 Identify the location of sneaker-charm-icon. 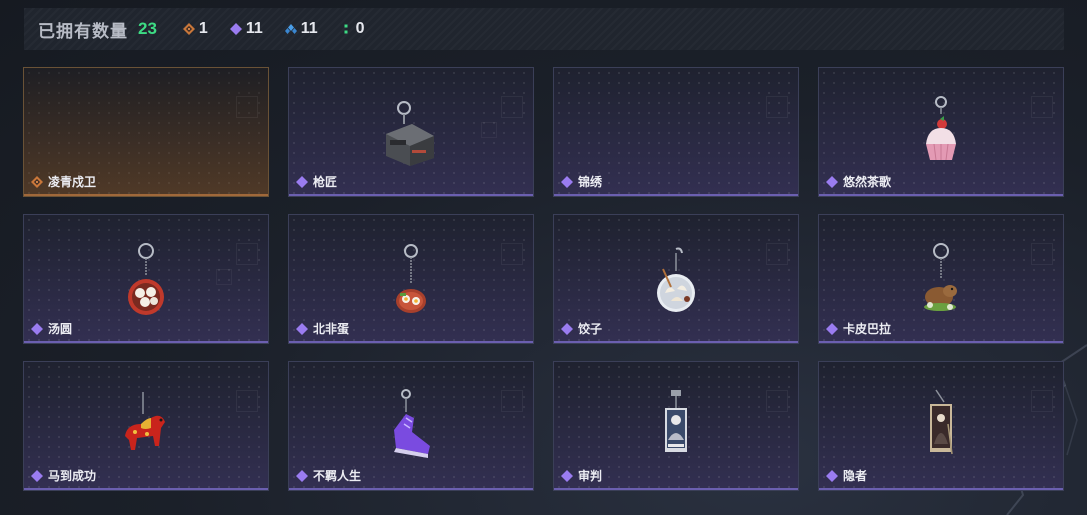
(412, 423).